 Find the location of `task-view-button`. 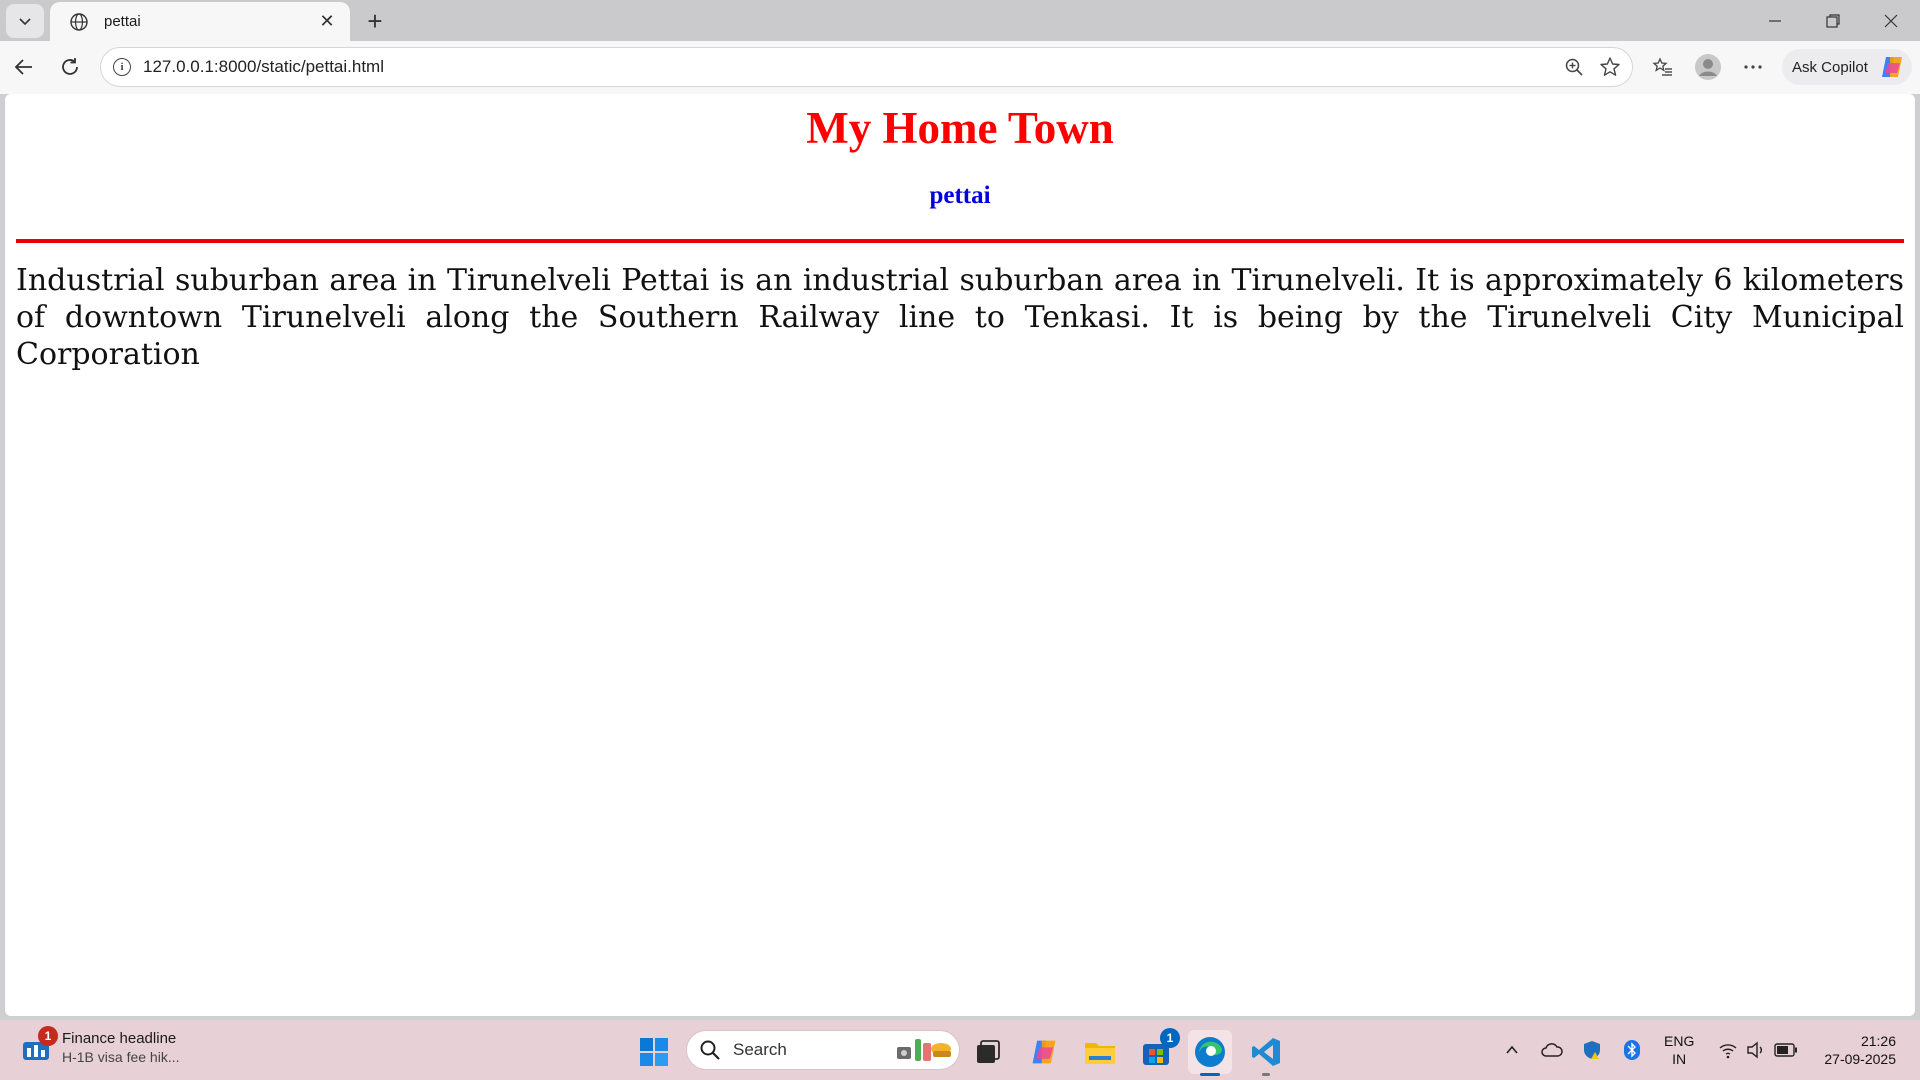

task-view-button is located at coordinates (988, 1052).